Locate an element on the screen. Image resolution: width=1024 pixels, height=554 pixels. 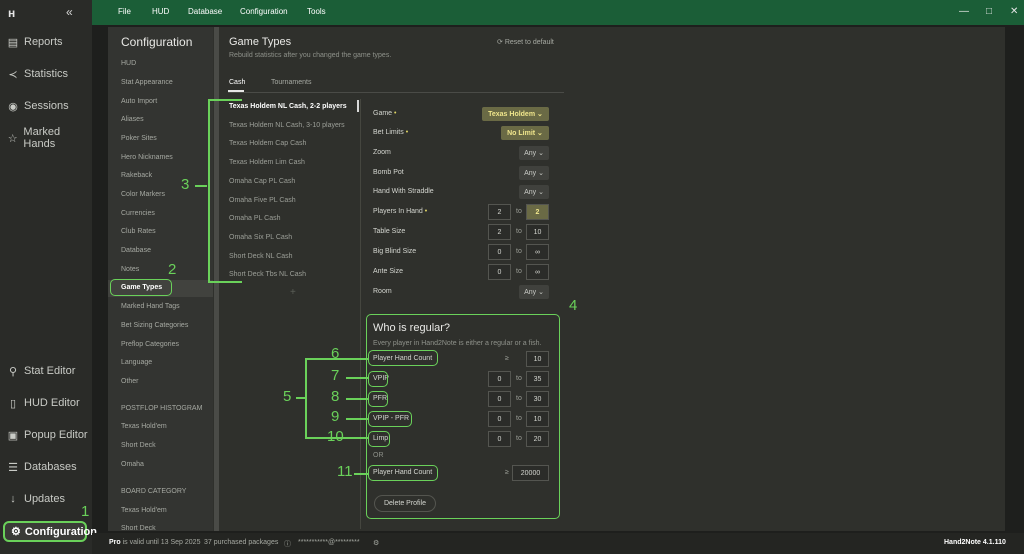
bb-size-from-input: 0 is located at coordinates (499, 252).